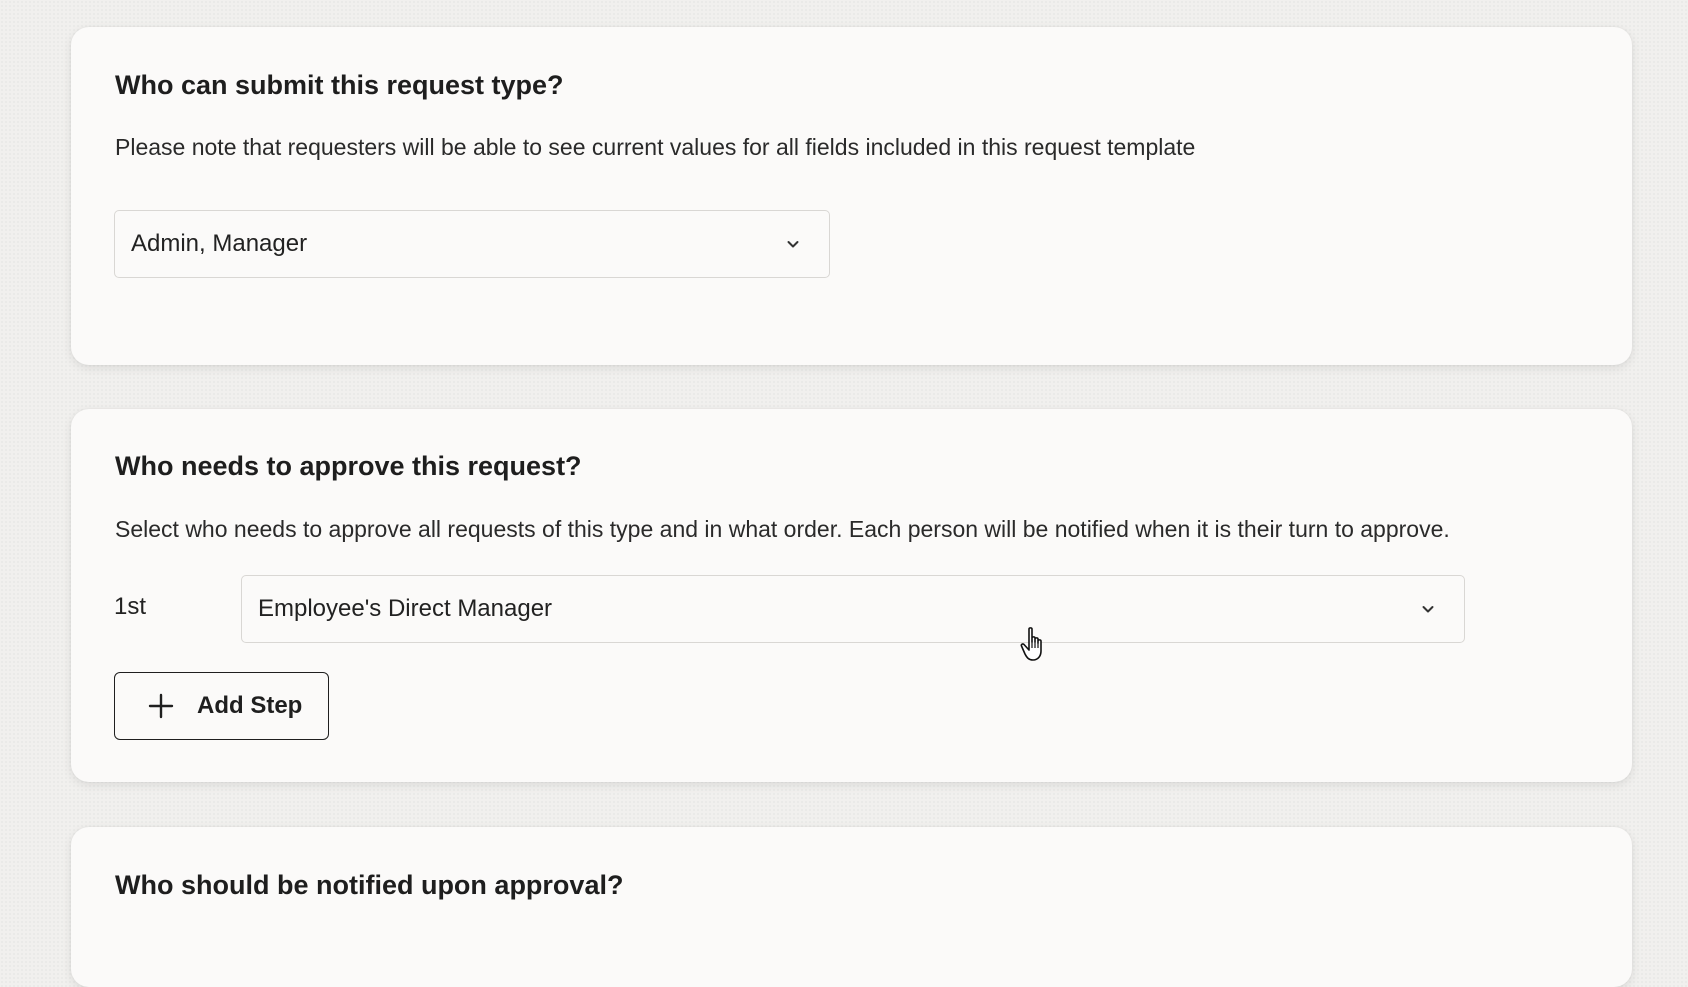 The image size is (1688, 987). I want to click on notification-card: Who should be notified upon approval?, so click(851, 907).